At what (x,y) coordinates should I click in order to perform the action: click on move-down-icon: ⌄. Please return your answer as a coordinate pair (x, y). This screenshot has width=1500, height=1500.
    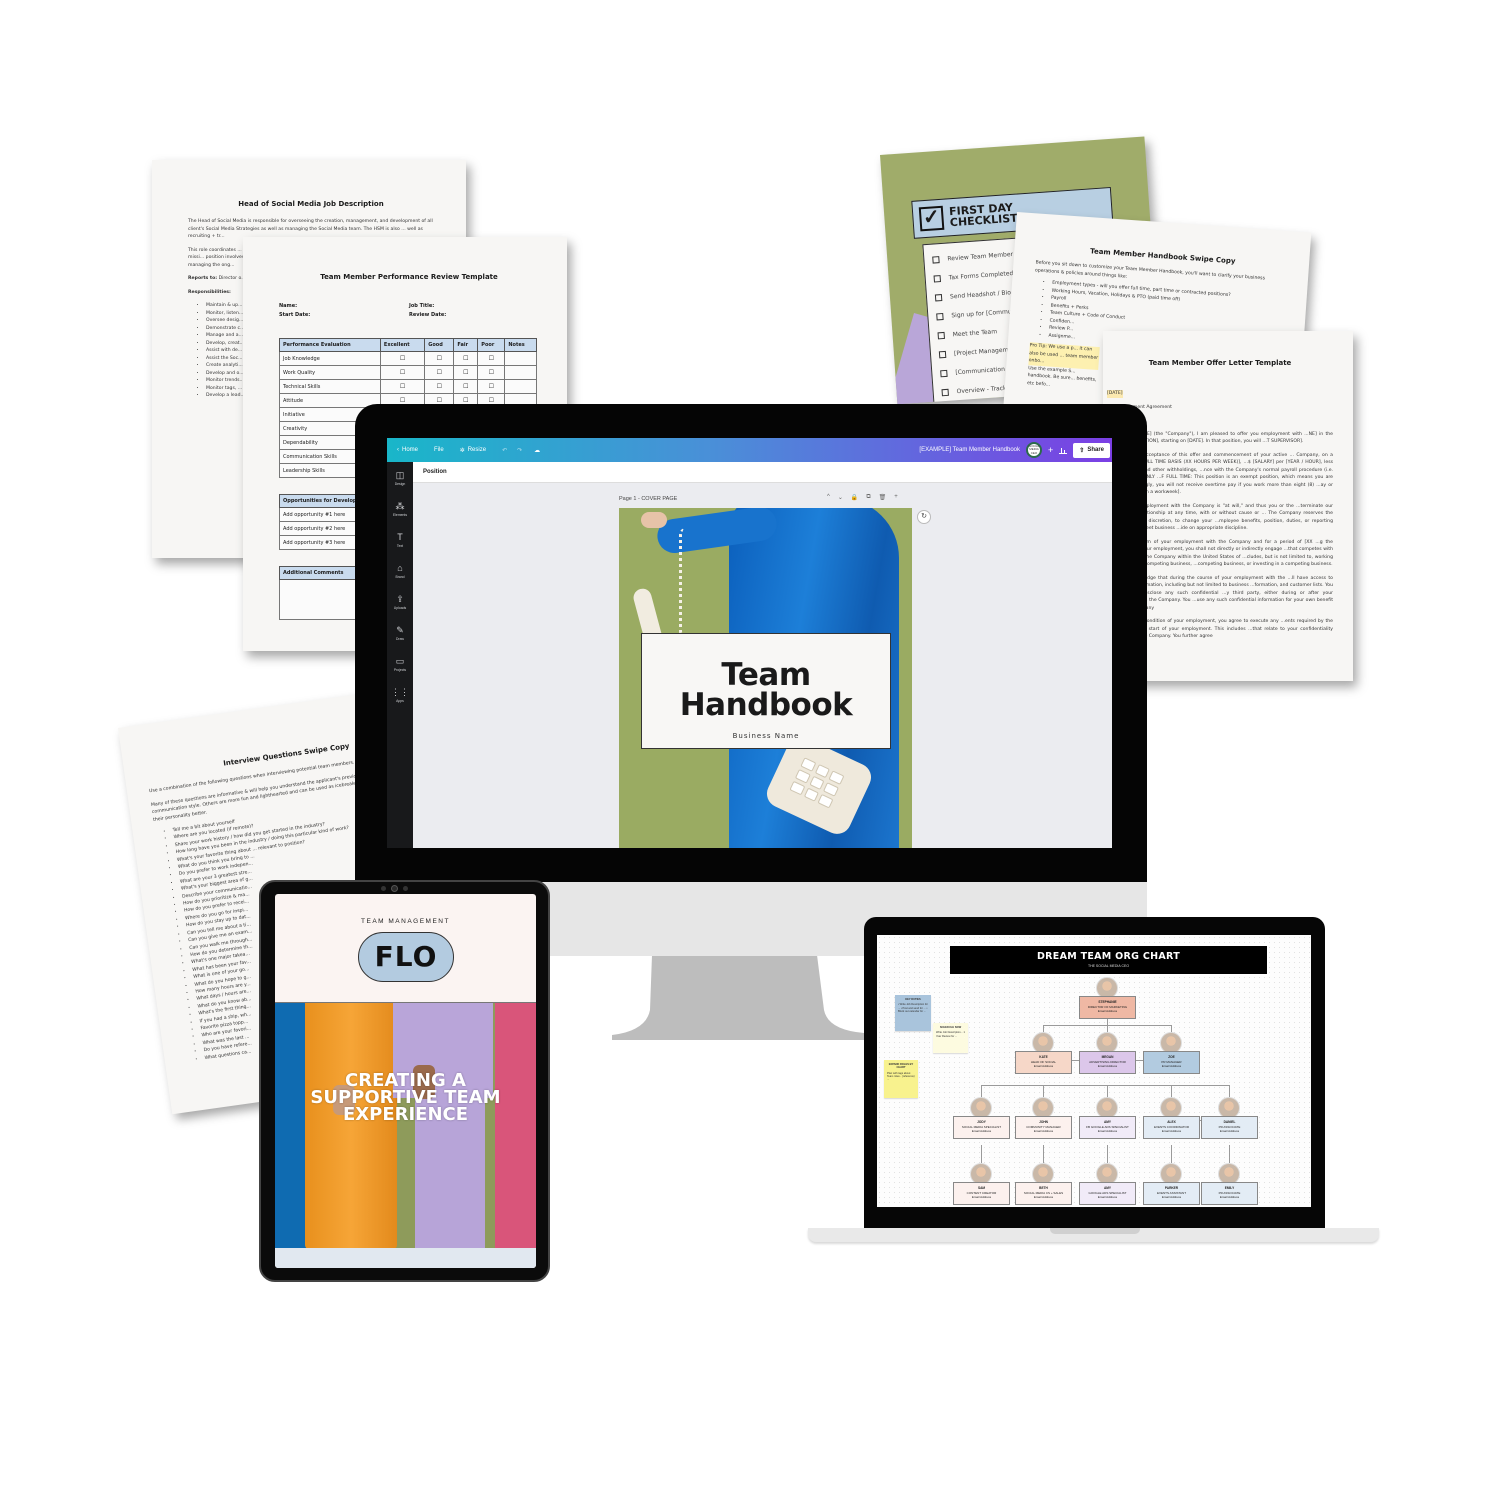
    Looking at the image, I should click on (840, 497).